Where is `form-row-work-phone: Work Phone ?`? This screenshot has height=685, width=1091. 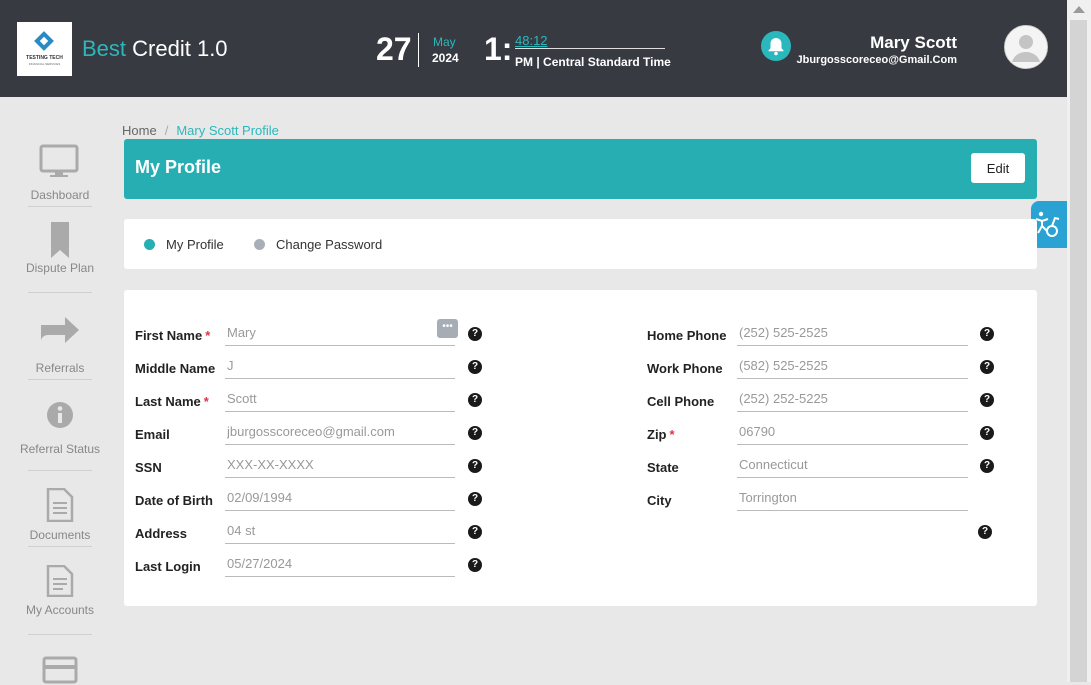 form-row-work-phone: Work Phone ? is located at coordinates (827, 368).